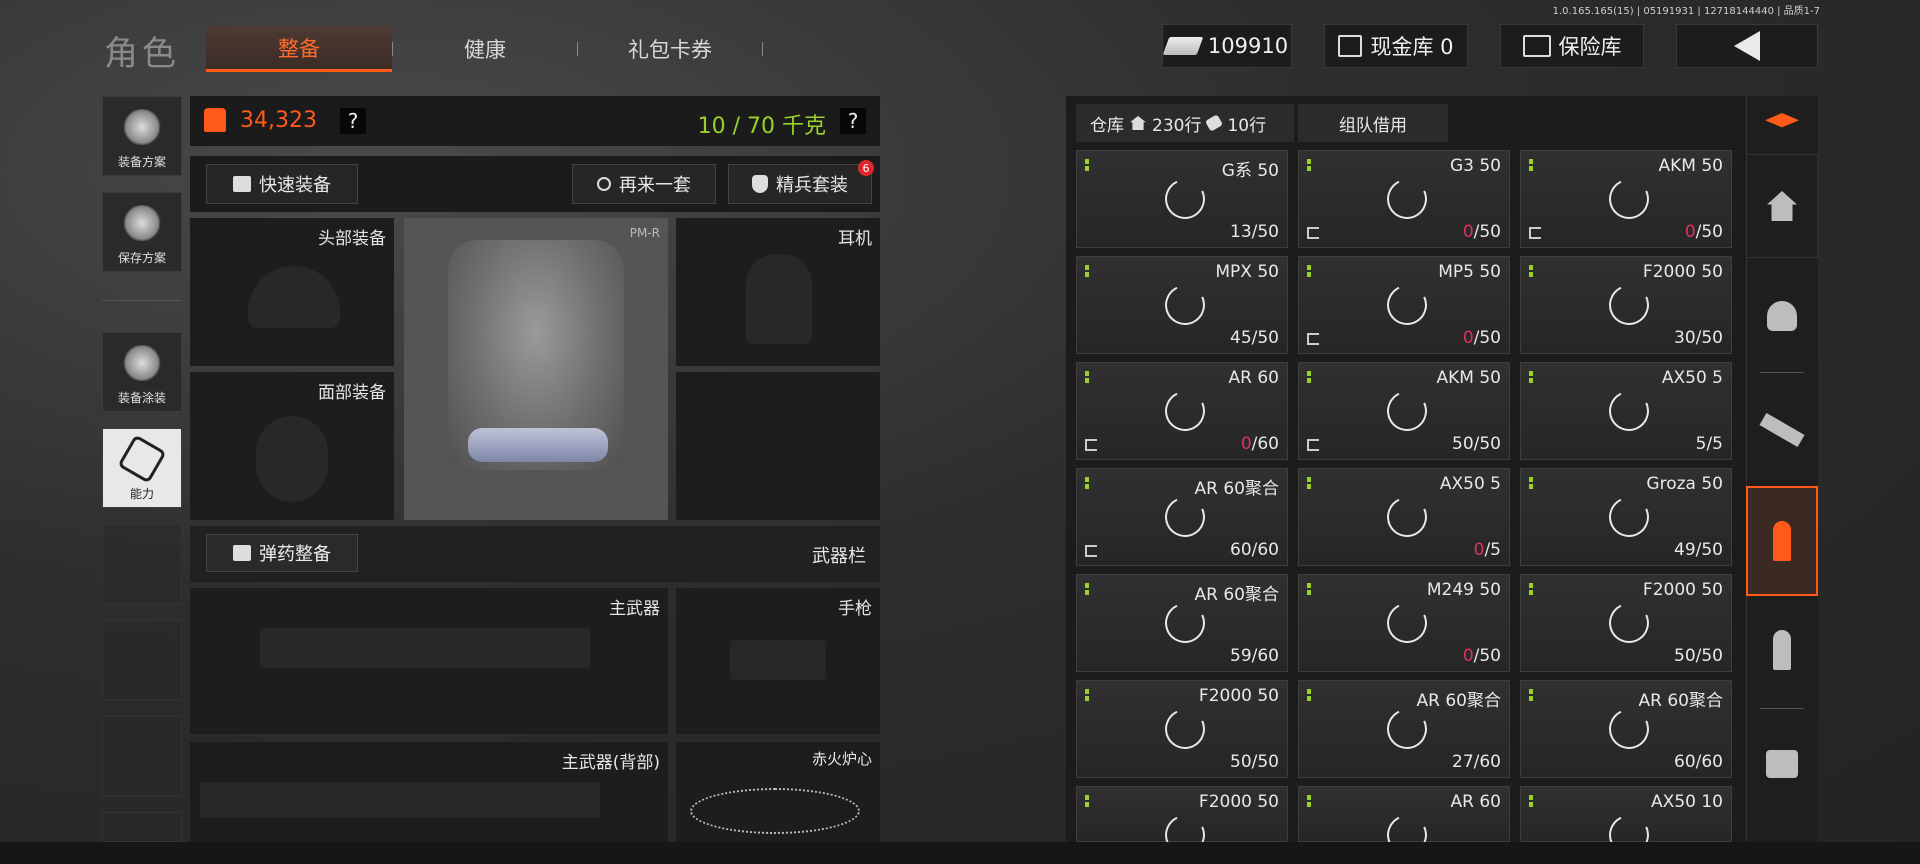  What do you see at coordinates (1185, 123) in the screenshot?
I see `warehouse-tab: 仓库 230行 10行` at bounding box center [1185, 123].